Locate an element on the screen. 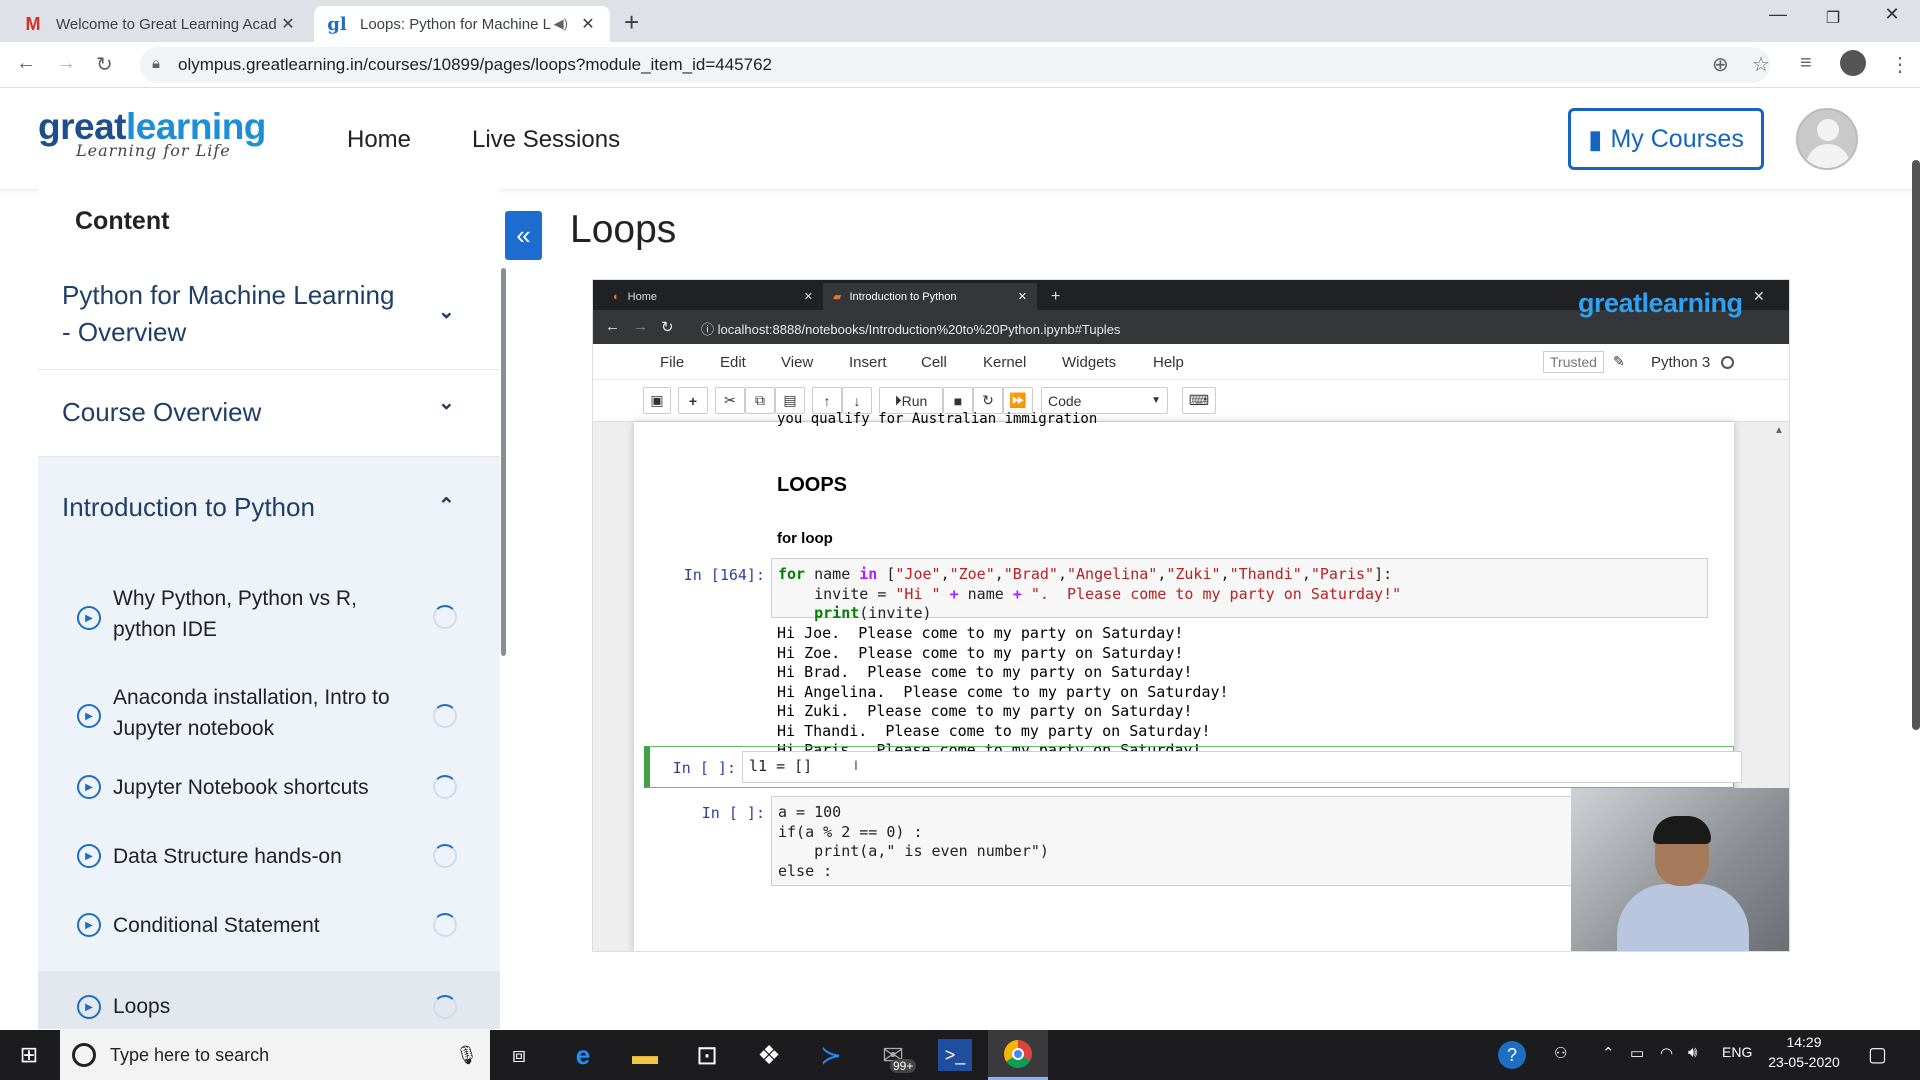 Image resolution: width=1920 pixels, height=1080 pixels. notebook-icon: ▰ is located at coordinates (837, 297).